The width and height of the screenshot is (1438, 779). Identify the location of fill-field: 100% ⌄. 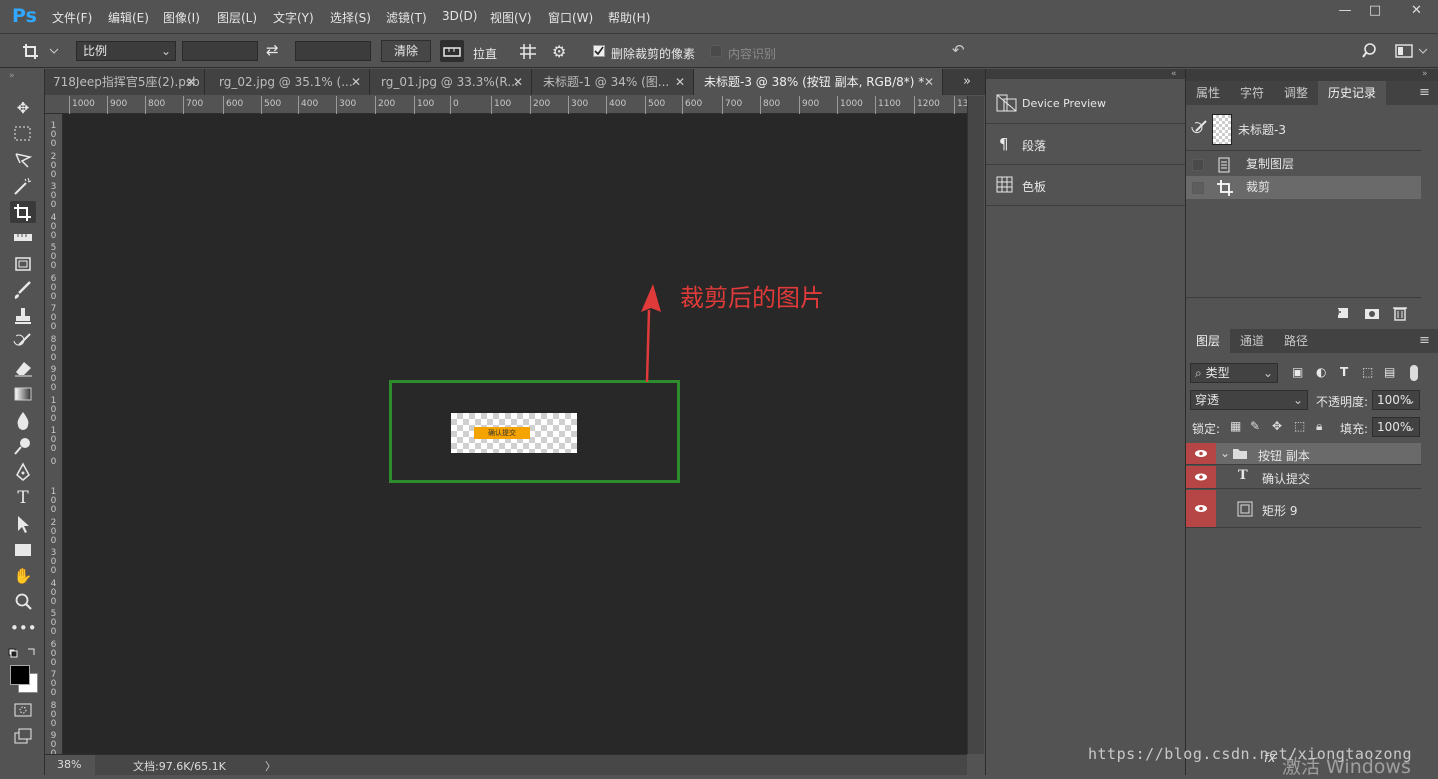
(1396, 427).